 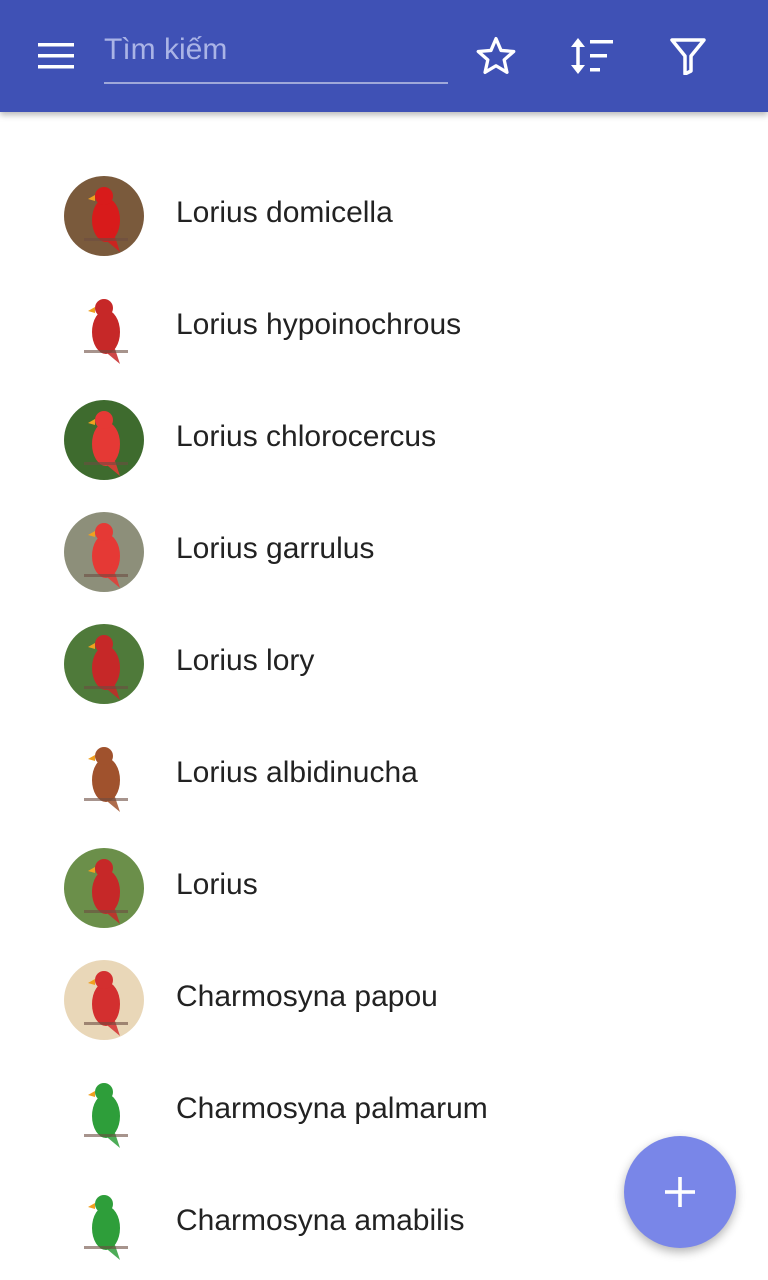 I want to click on filter-icon, so click(x=688, y=56).